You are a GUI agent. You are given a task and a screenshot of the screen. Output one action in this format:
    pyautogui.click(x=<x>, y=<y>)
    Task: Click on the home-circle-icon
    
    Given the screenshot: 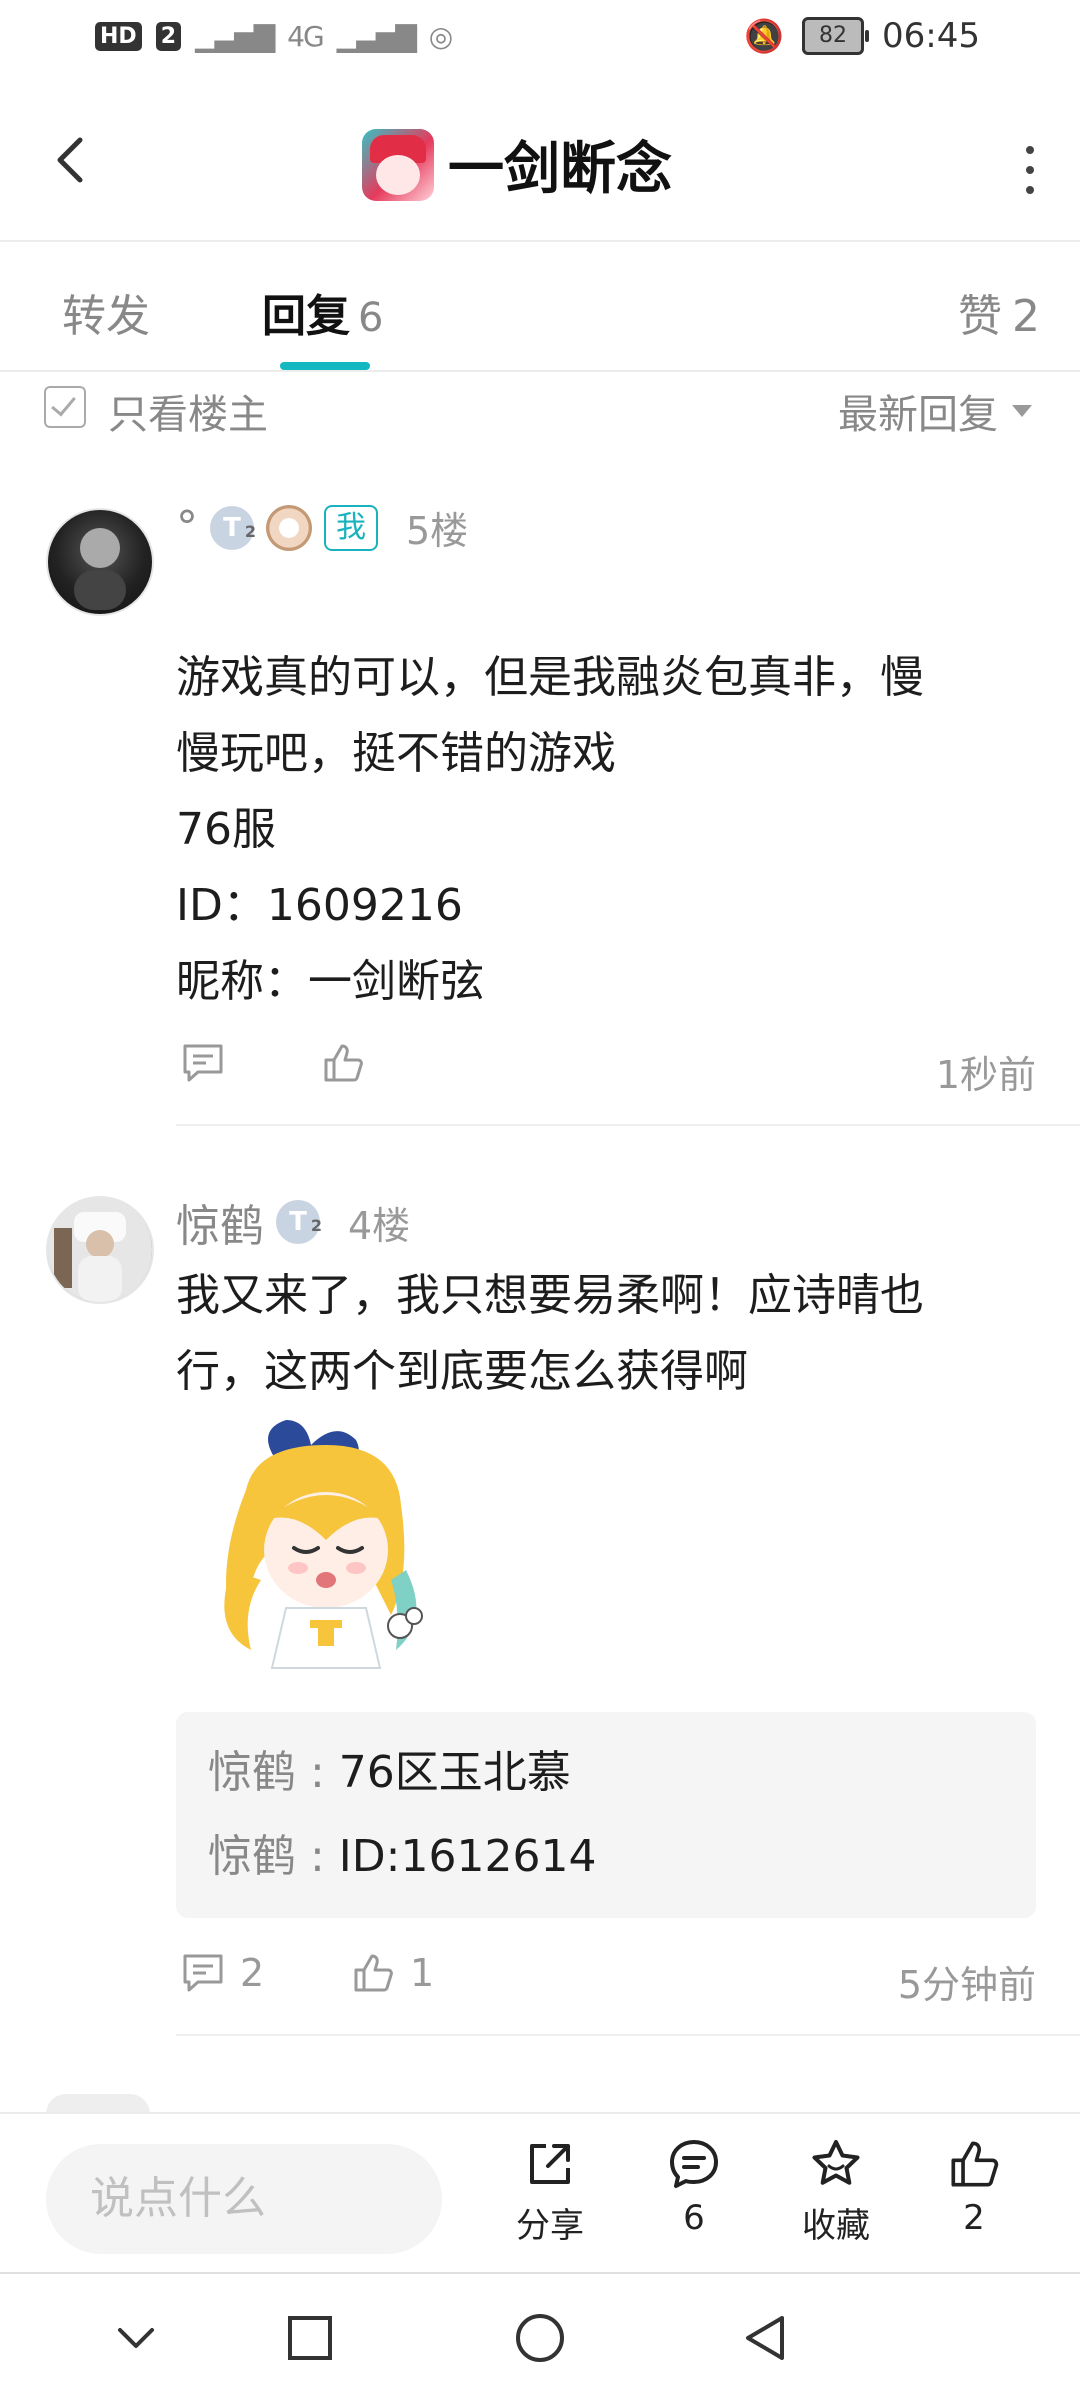 What is the action you would take?
    pyautogui.click(x=540, y=2338)
    